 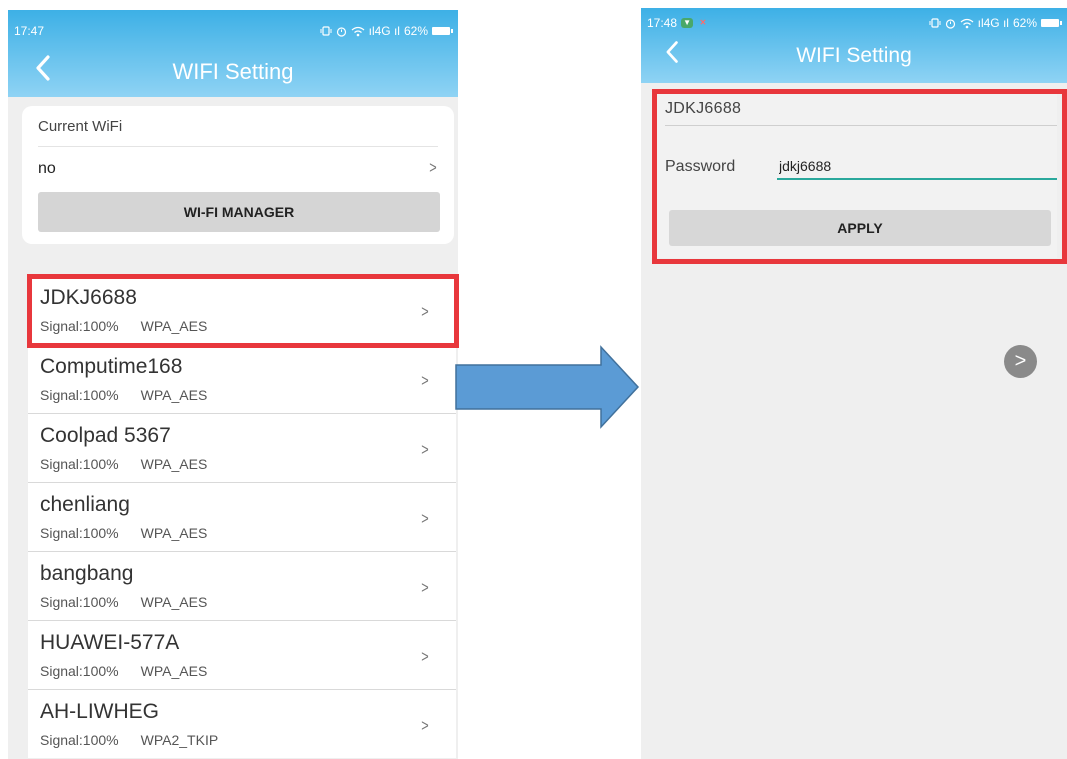 I want to click on network-name: Coolpad 5367, so click(x=105, y=435).